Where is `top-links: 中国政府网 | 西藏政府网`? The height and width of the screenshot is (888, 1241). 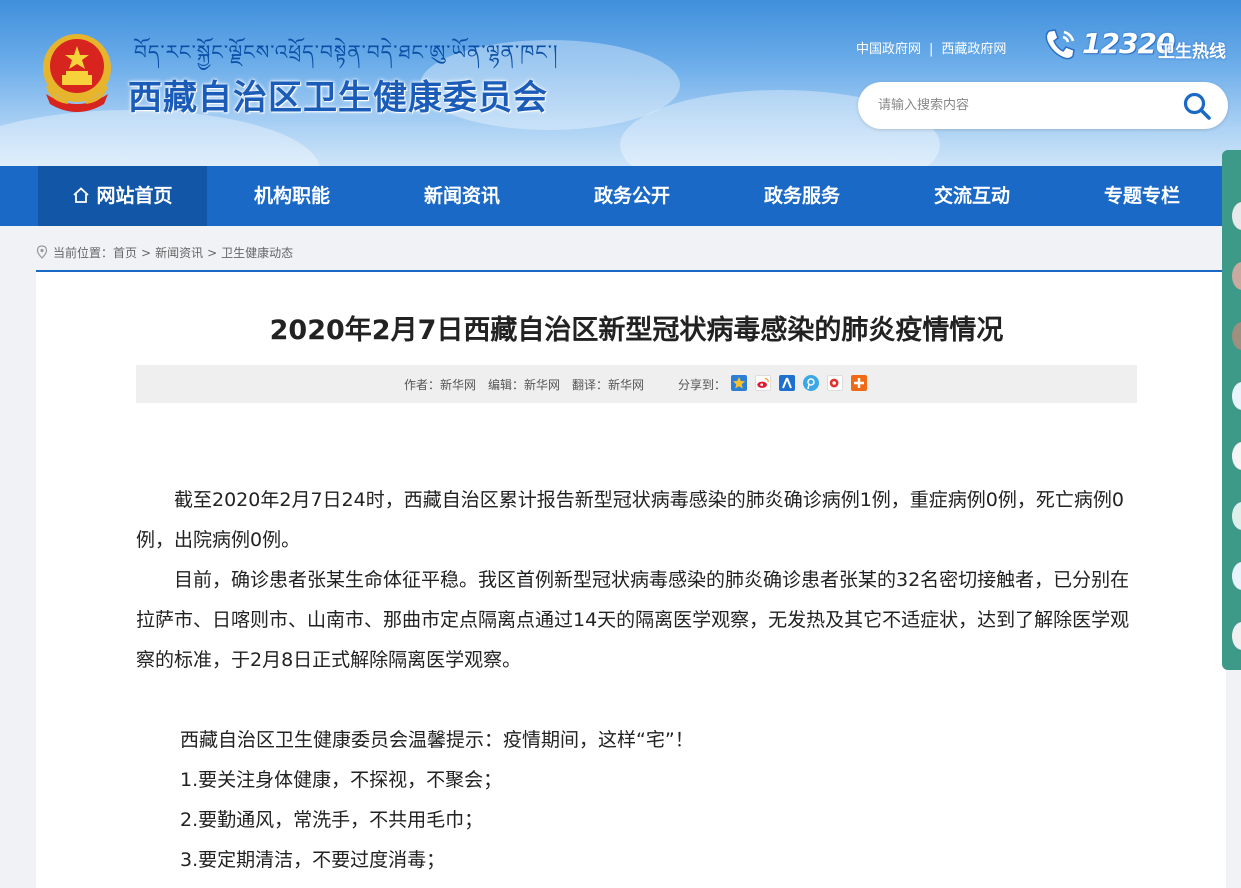
top-links: 中国政府网 | 西藏政府网 is located at coordinates (931, 47).